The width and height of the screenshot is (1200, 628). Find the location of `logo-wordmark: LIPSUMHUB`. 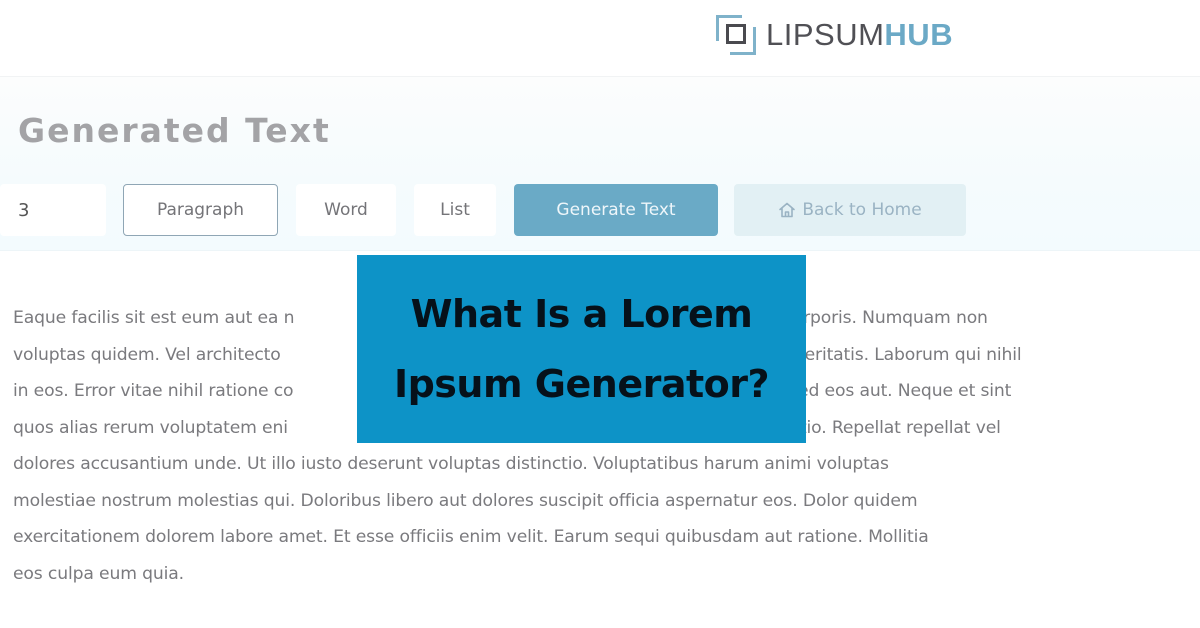

logo-wordmark: LIPSUMHUB is located at coordinates (859, 35).